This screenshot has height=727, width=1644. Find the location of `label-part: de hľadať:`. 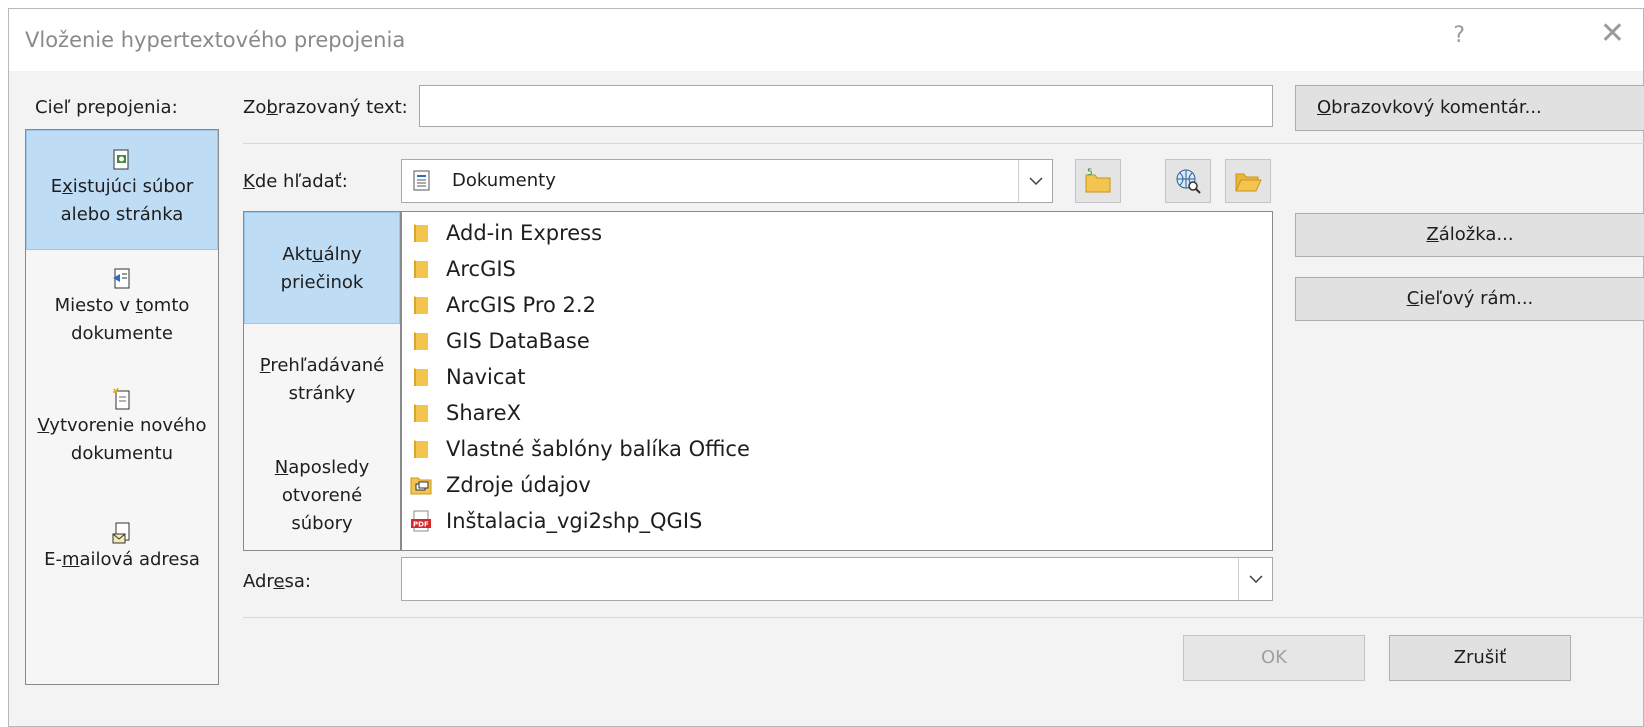

label-part: de hľadať: is located at coordinates (301, 181).